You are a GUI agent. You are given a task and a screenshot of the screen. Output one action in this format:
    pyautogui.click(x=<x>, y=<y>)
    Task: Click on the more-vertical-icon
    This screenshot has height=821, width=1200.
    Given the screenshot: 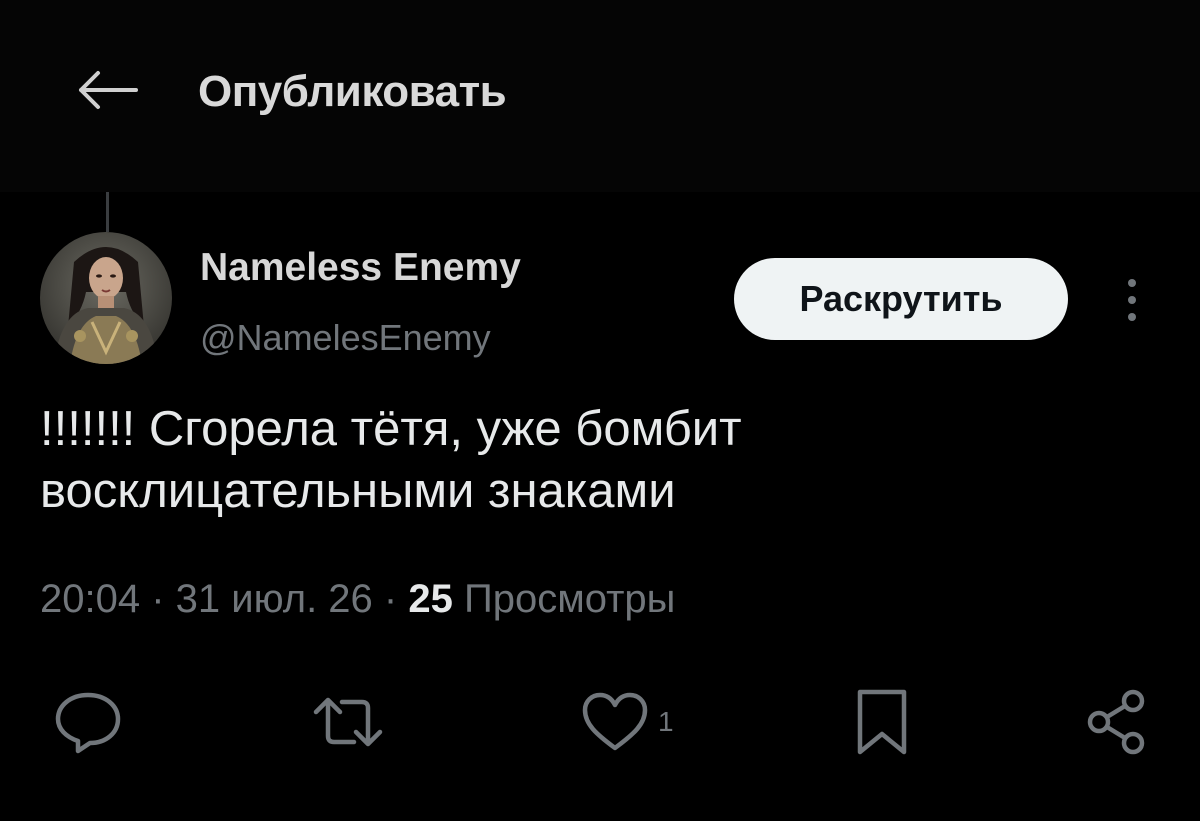 What is the action you would take?
    pyautogui.click(x=1132, y=300)
    